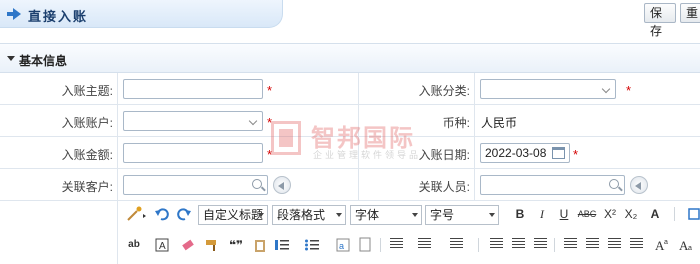 The image size is (700, 264). What do you see at coordinates (694, 214) in the screenshot?
I see `source-icon` at bounding box center [694, 214].